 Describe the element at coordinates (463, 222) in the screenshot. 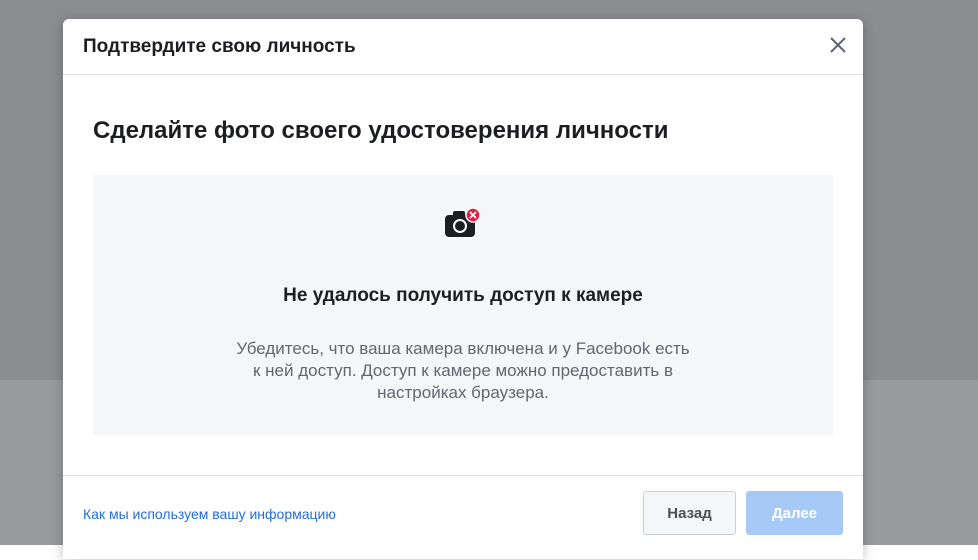

I see `camera-error-icon` at that location.